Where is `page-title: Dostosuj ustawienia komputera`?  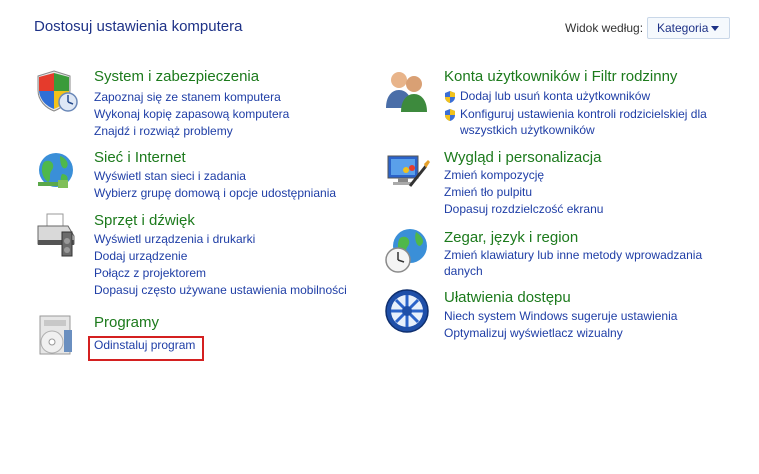 page-title: Dostosuj ustawienia komputera is located at coordinates (138, 26).